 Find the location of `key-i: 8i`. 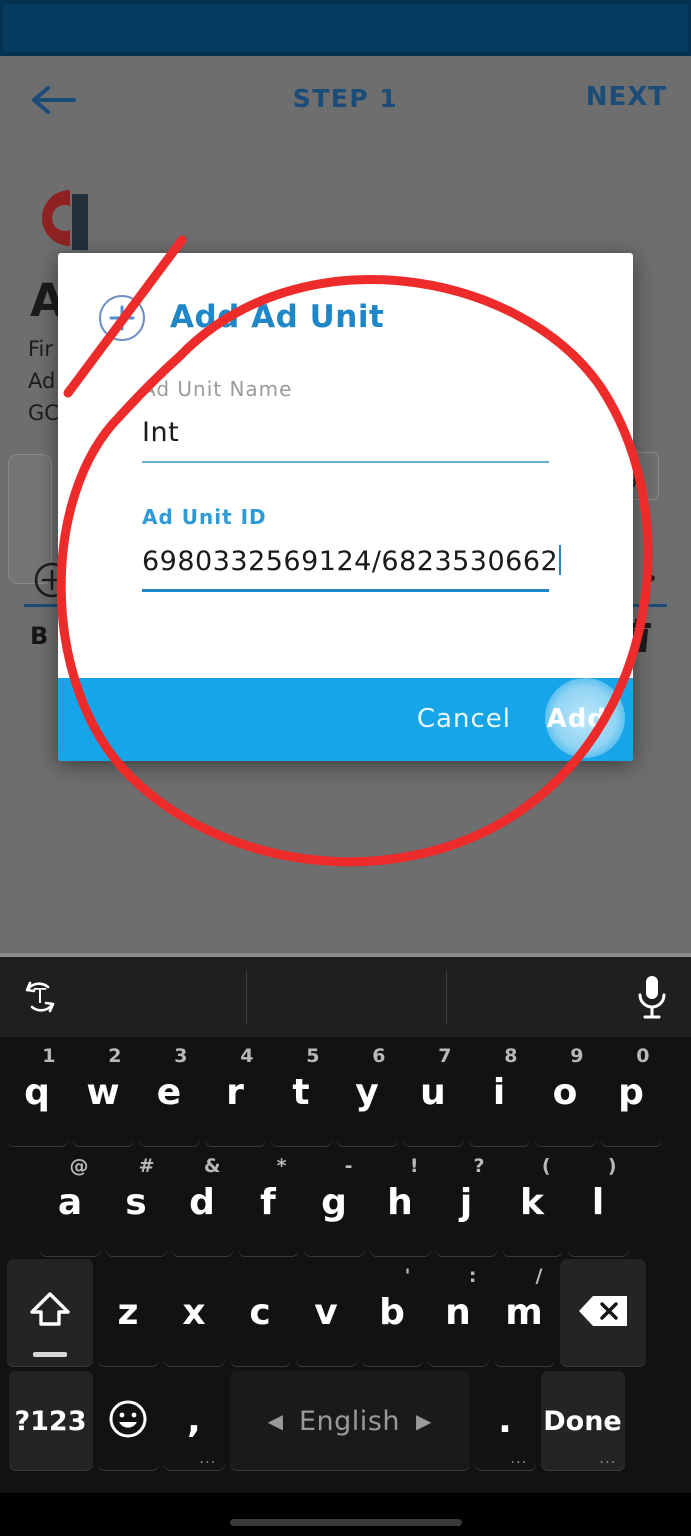

key-i: 8i is located at coordinates (499, 1093).